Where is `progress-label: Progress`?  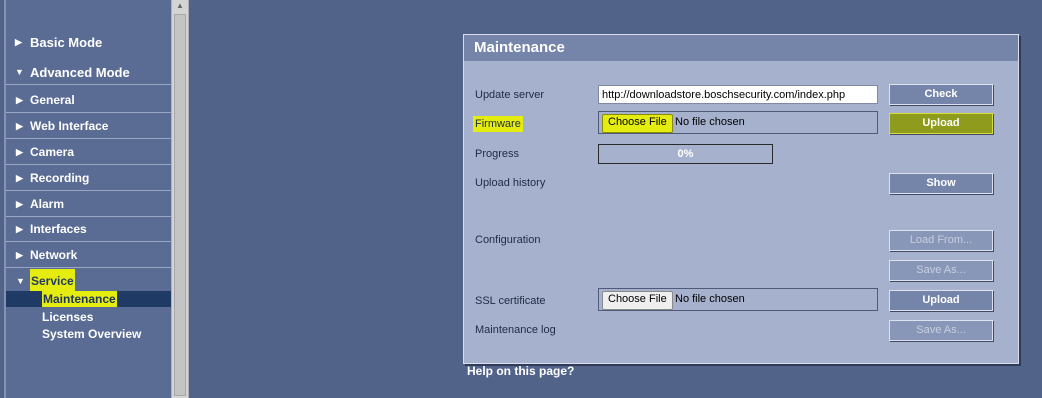 progress-label: Progress is located at coordinates (497, 154).